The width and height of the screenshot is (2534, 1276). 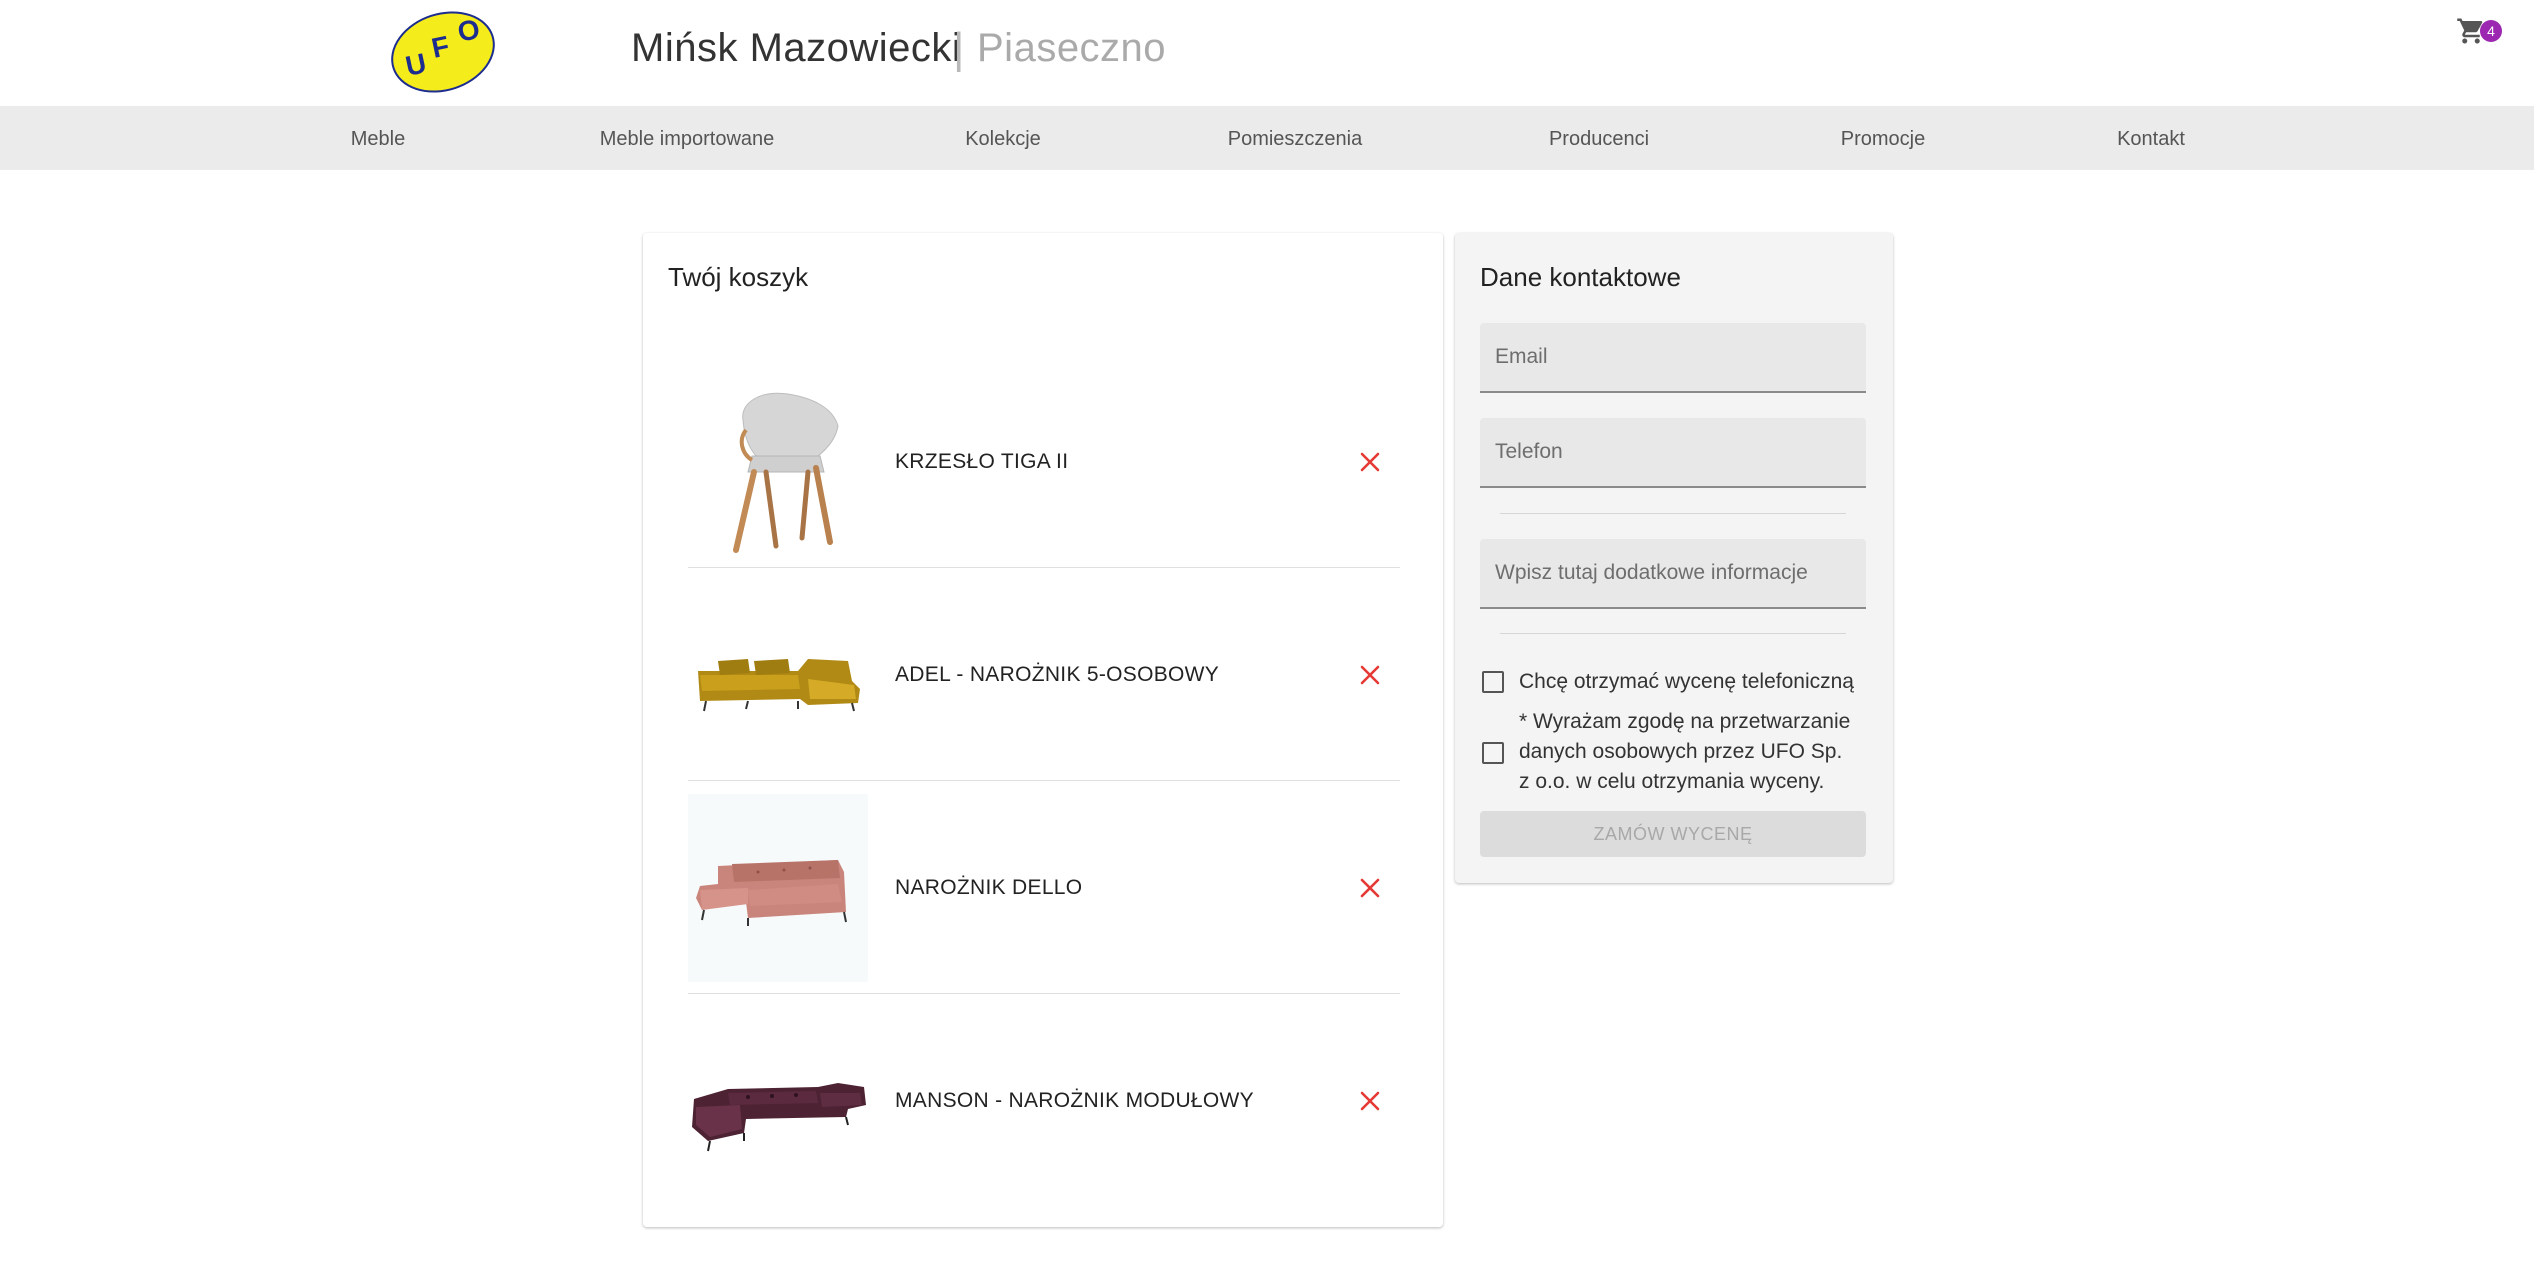 I want to click on nav-item-kolekcje: Kolekcje, so click(x=1003, y=138).